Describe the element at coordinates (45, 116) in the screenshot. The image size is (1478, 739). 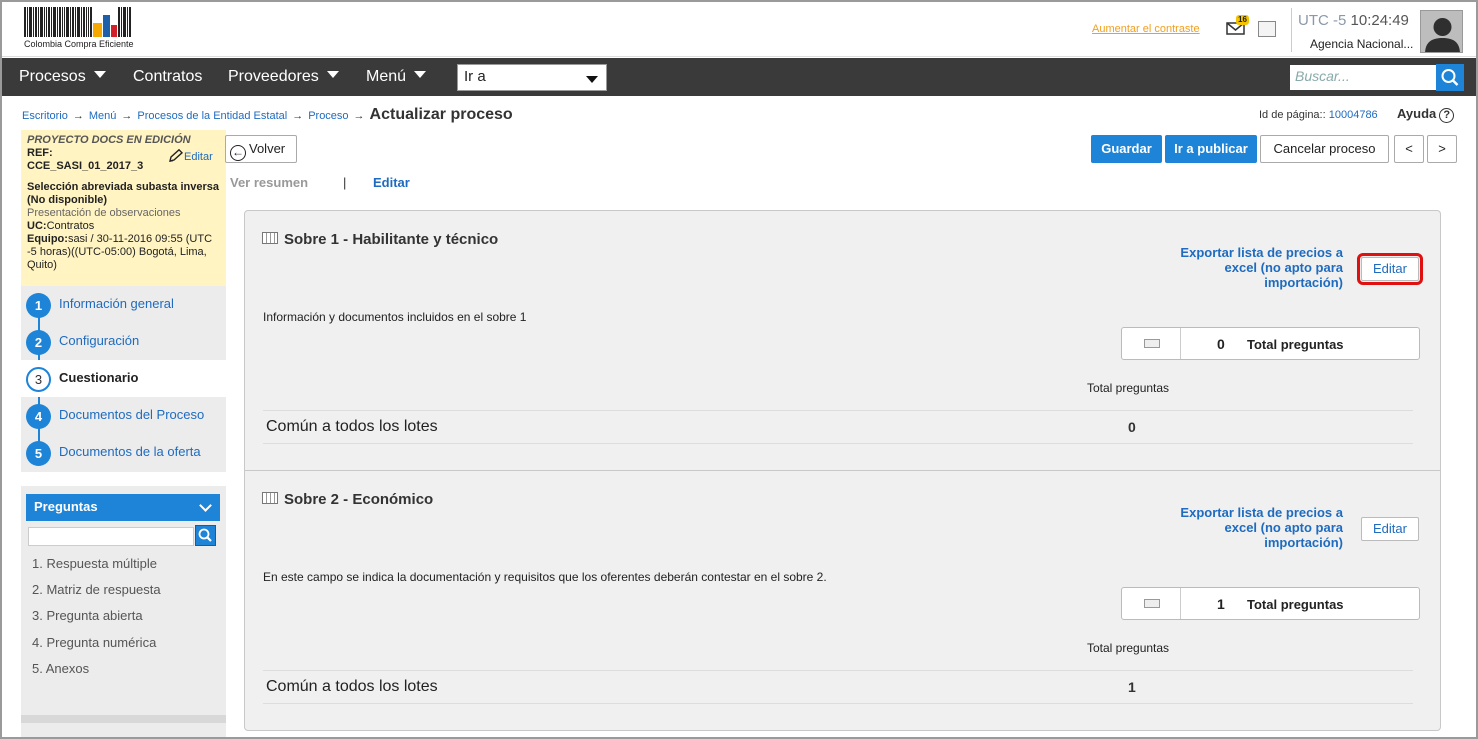
I see `breadcrumb-escritorio: Escritorio` at that location.